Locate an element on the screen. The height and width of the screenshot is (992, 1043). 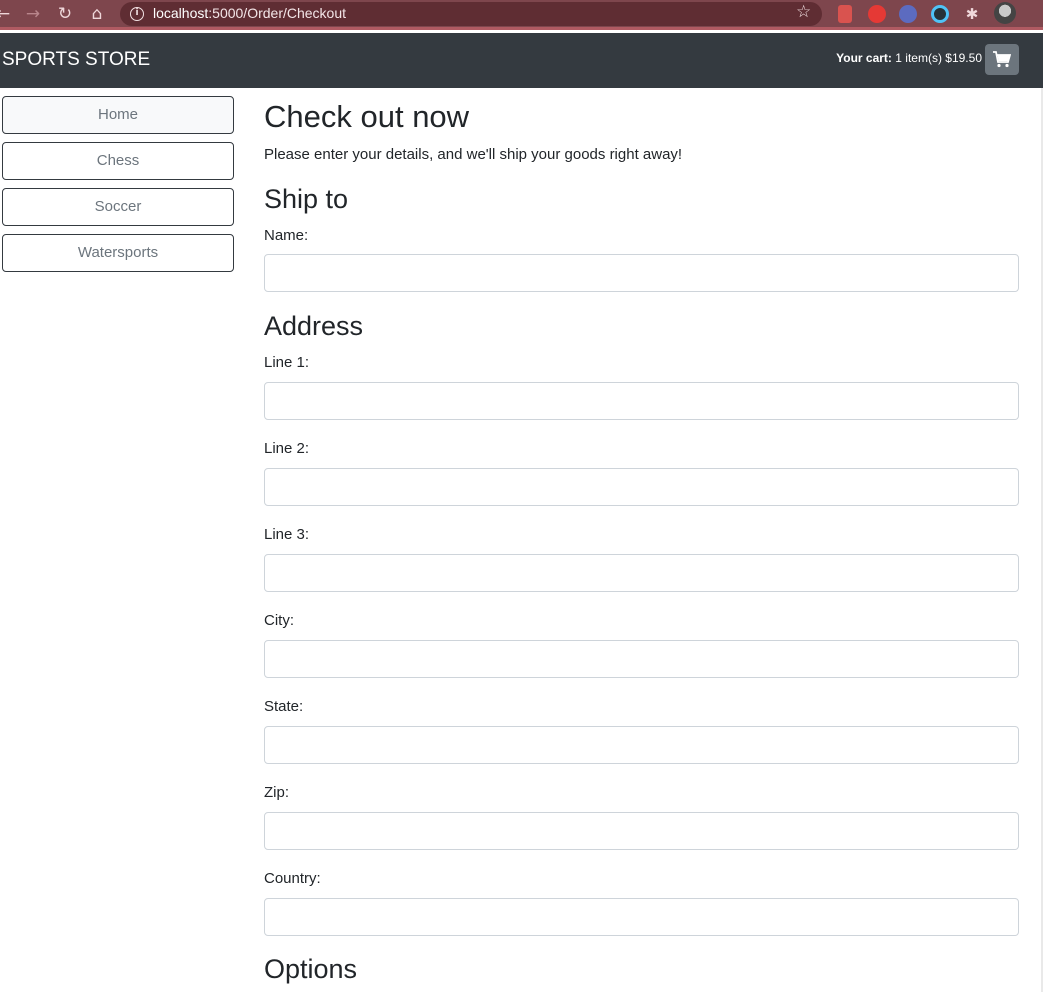
cart-summary: Your cart: 1 item(s) $19.50 is located at coordinates (909, 58).